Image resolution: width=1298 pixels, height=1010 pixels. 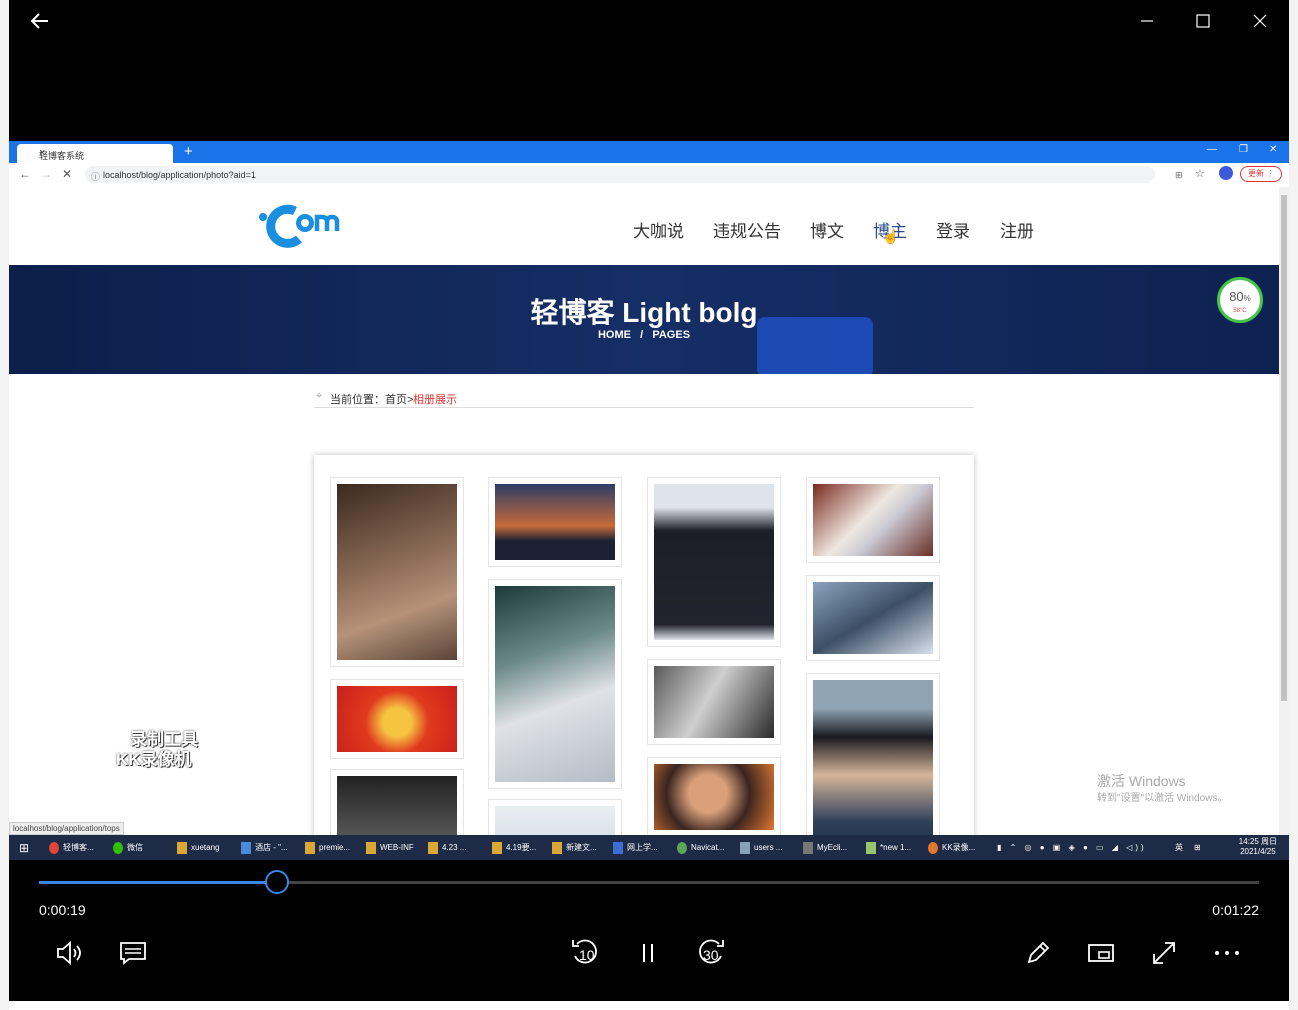 I want to click on picture-in-picture-icon, so click(x=1101, y=953).